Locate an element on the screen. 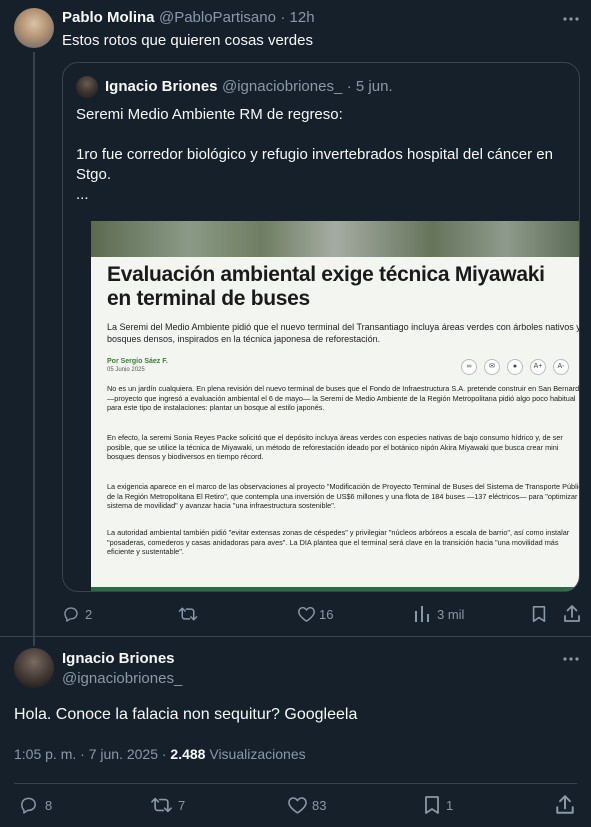  quoted-author-handle: @ignaciobriones_ is located at coordinates (282, 86).